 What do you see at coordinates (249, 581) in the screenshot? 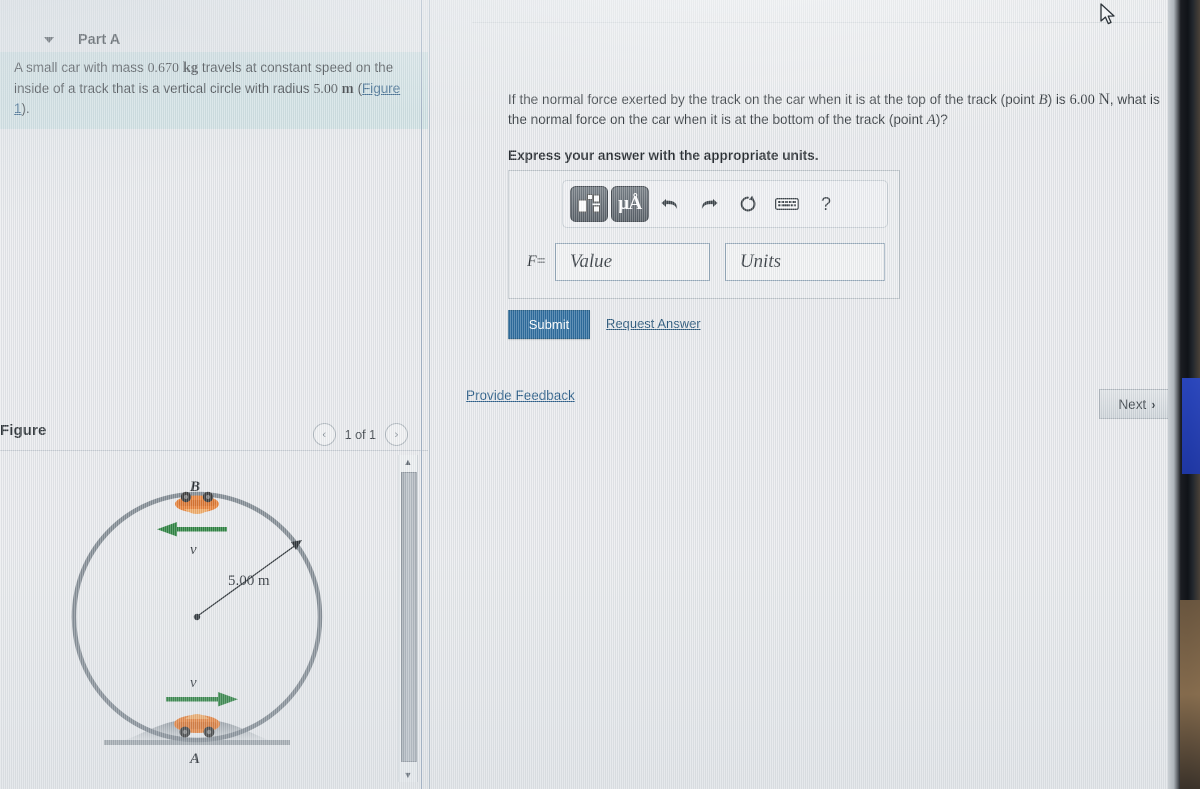
I see `radius-label: 5.00 m` at bounding box center [249, 581].